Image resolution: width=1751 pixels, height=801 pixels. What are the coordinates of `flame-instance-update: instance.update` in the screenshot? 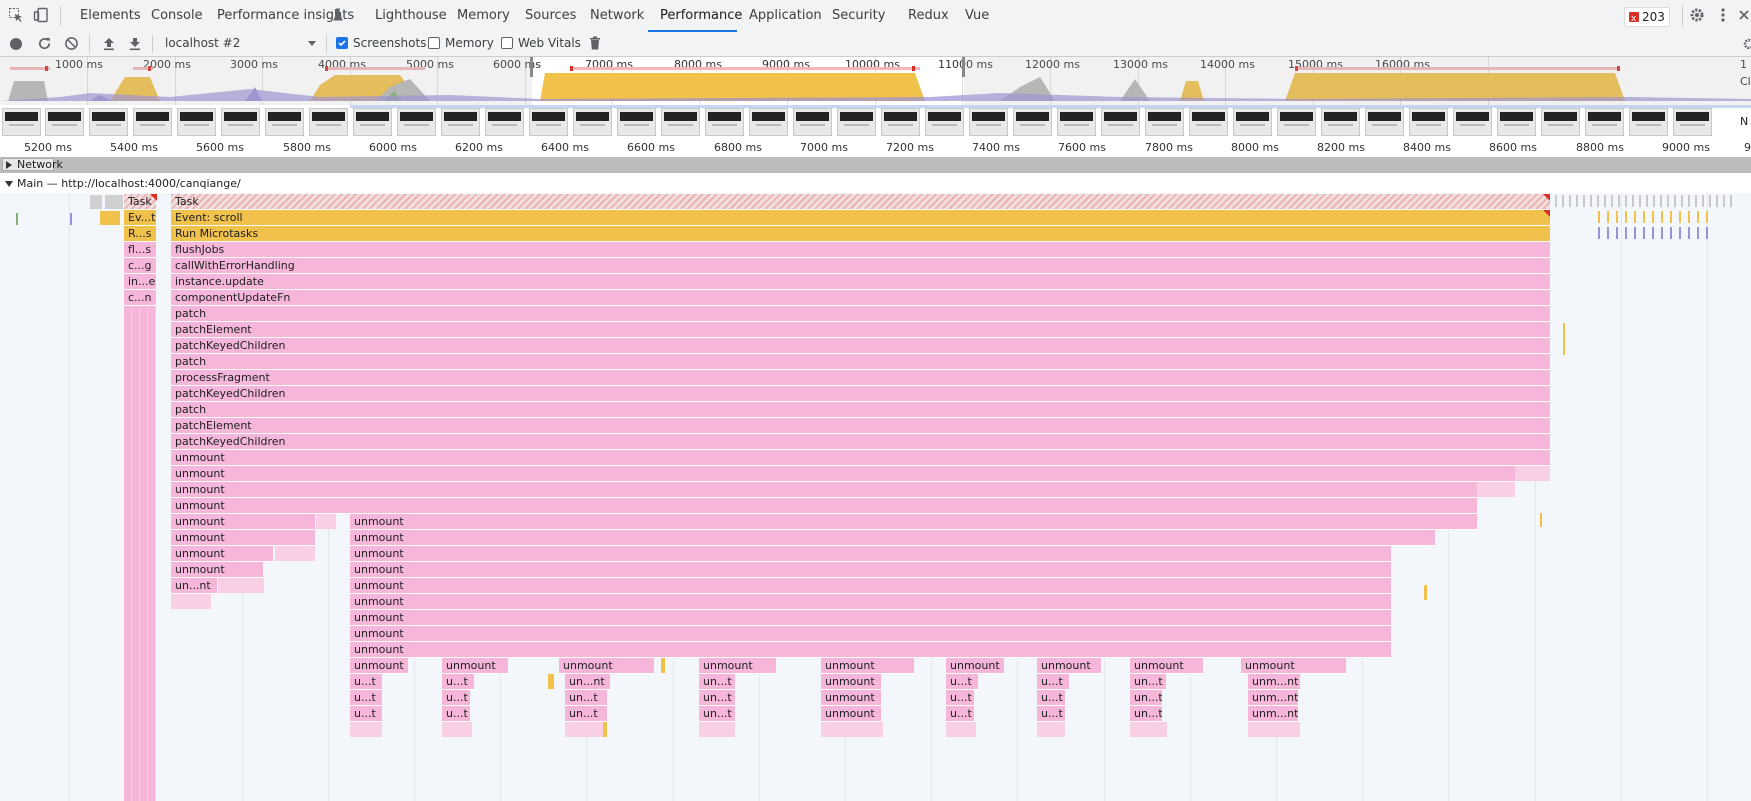 It's located at (860, 282).